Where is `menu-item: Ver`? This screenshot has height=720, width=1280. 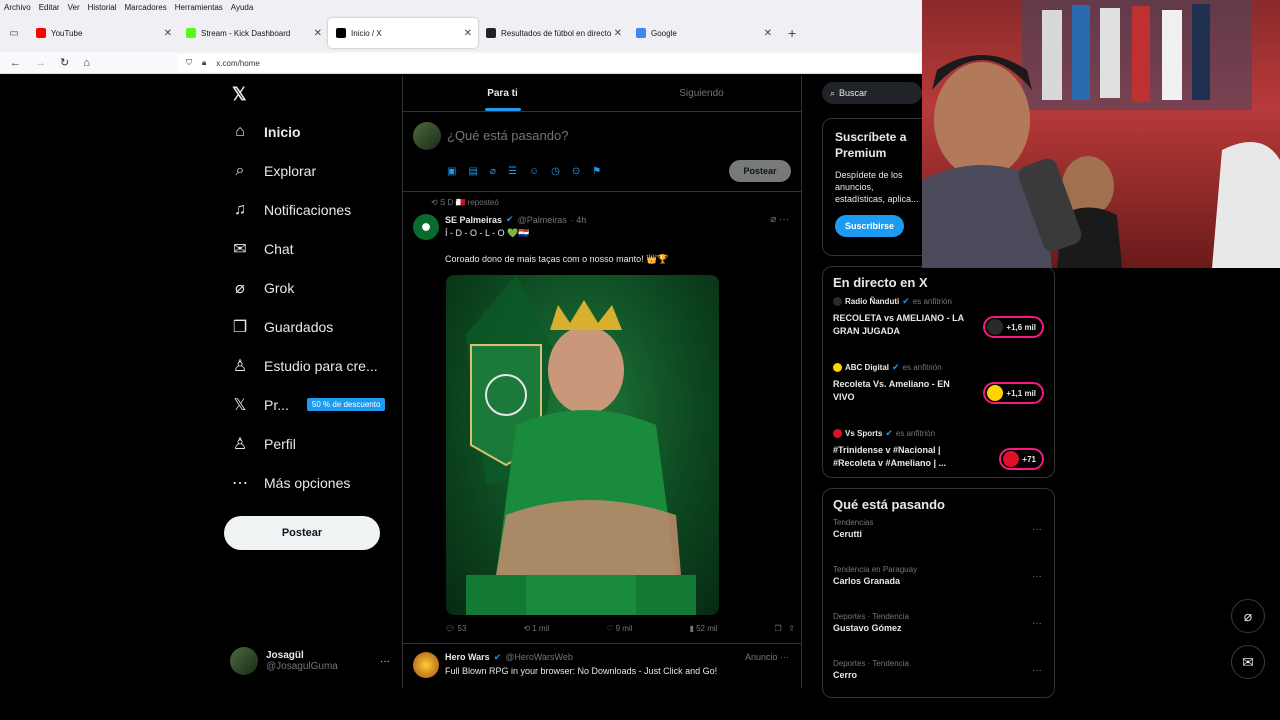
menu-item: Ver is located at coordinates (74, 7).